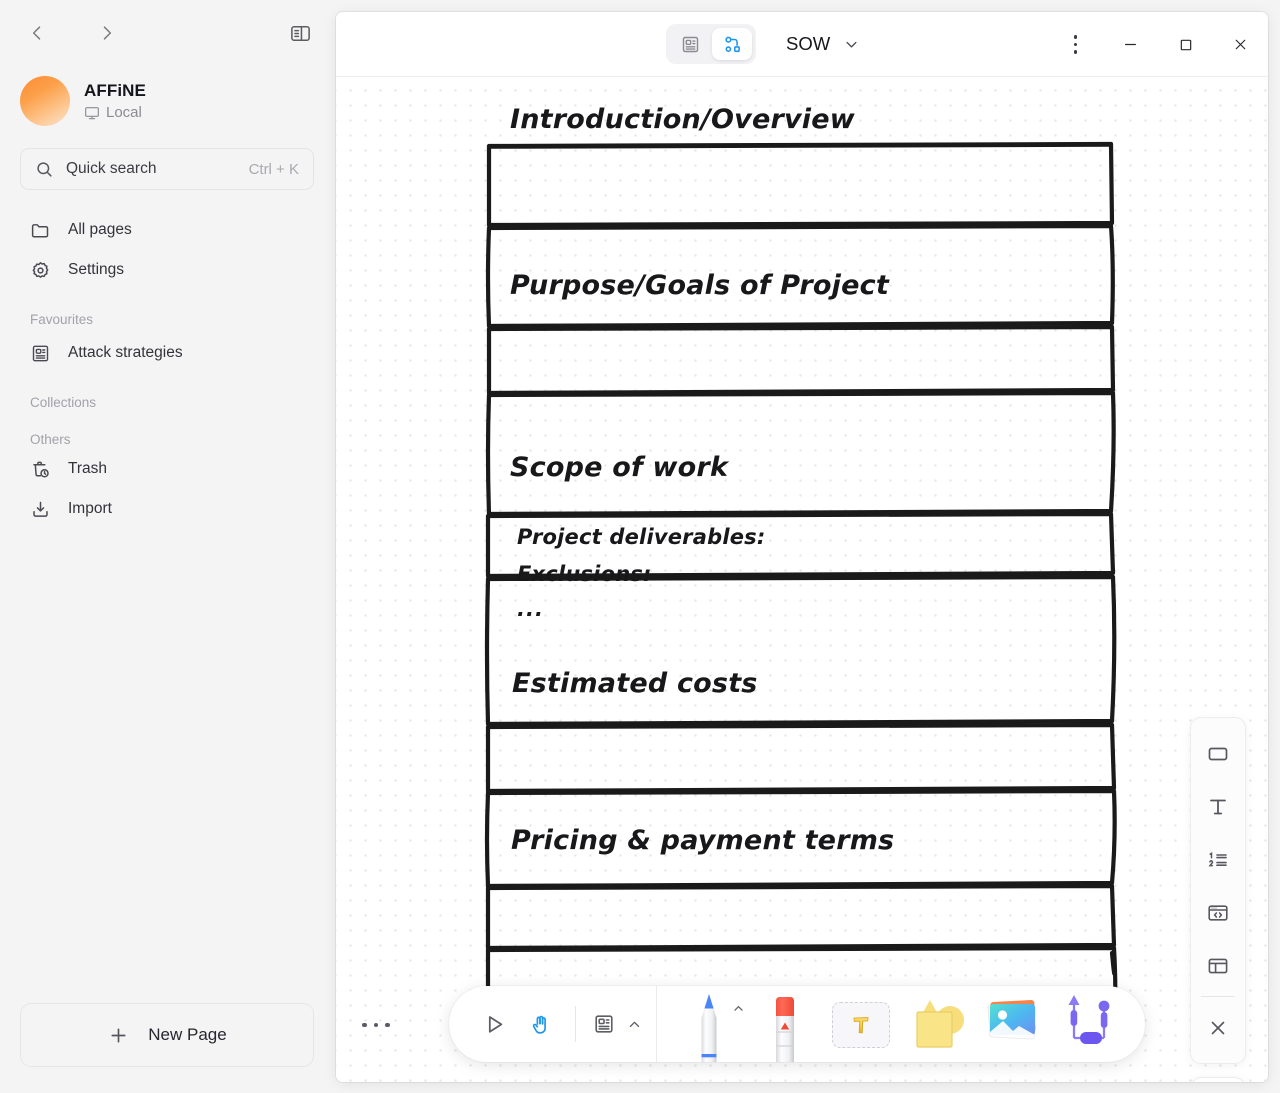 This screenshot has height=1093, width=1280. What do you see at coordinates (709, 1028) in the screenshot?
I see `pen-icon` at bounding box center [709, 1028].